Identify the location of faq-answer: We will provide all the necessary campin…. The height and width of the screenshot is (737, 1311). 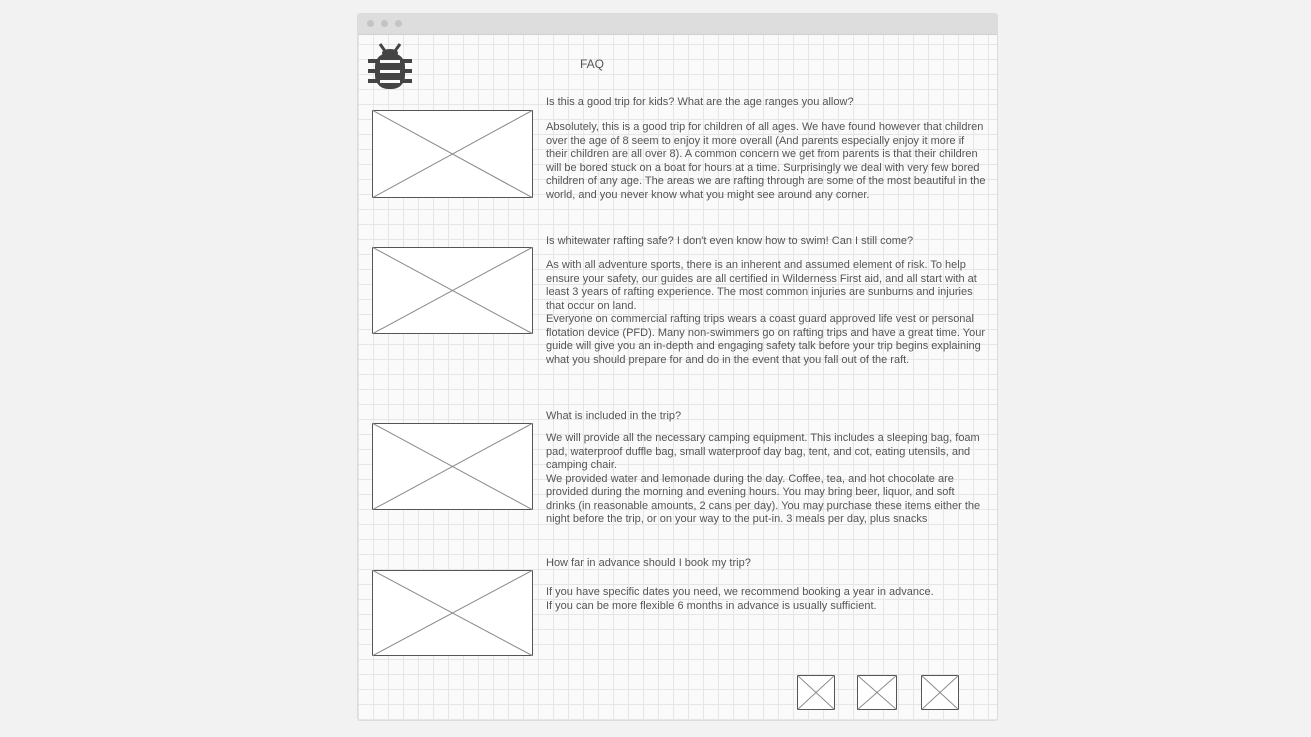
(766, 479).